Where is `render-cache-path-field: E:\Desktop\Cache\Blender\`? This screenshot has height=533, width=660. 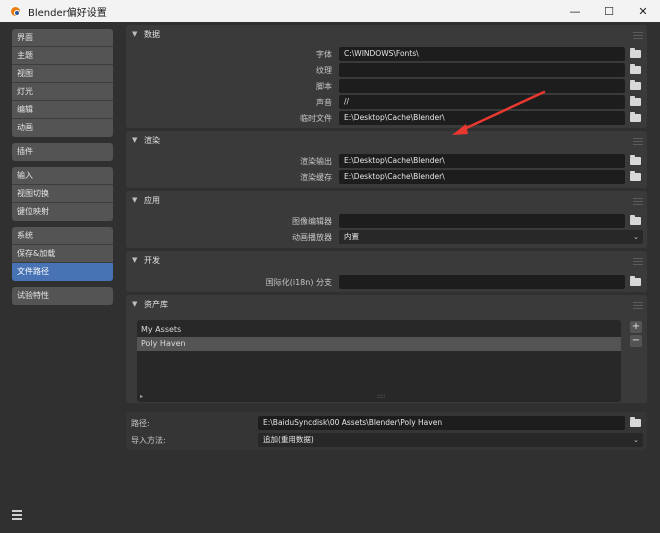 render-cache-path-field: E:\Desktop\Cache\Blender\ is located at coordinates (482, 177).